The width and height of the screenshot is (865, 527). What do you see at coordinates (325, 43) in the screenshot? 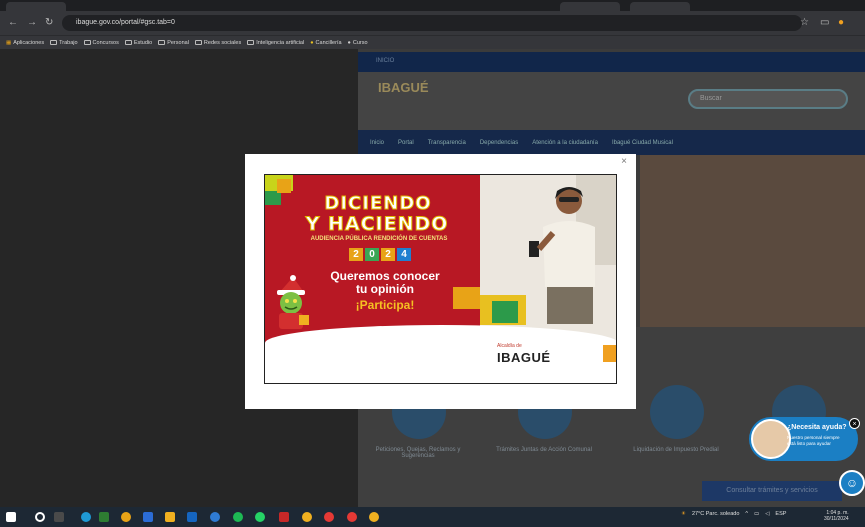
I see `bookmark-cancilleria: ● Cancillería` at bounding box center [325, 43].